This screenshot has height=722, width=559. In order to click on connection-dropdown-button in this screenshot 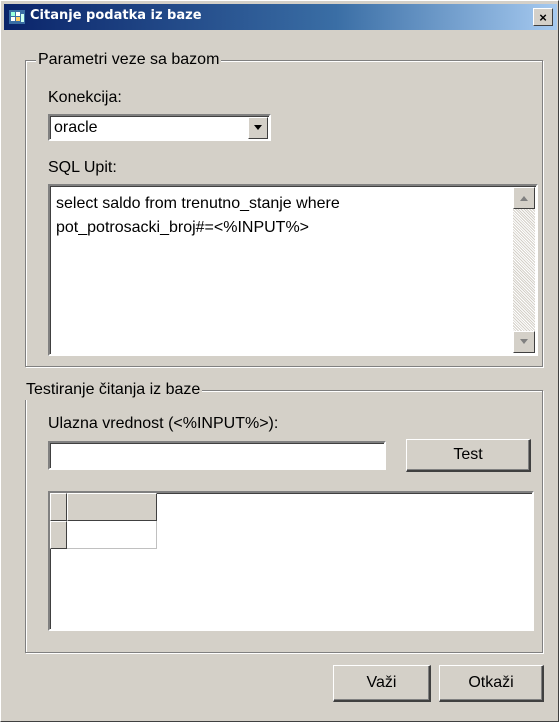, I will do `click(258, 128)`.